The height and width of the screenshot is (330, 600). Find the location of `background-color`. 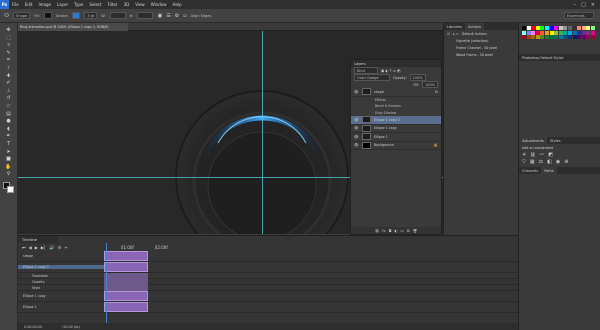

background-color is located at coordinates (10, 189).